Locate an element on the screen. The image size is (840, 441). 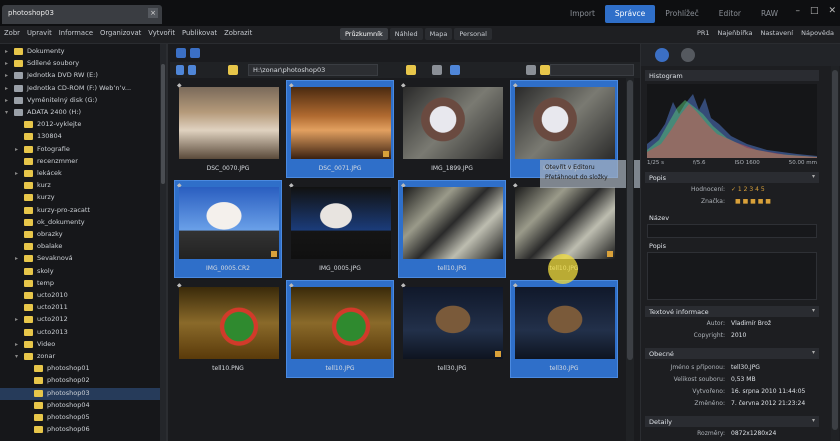
tree-item: photoshop01 is located at coordinates (80, 369).